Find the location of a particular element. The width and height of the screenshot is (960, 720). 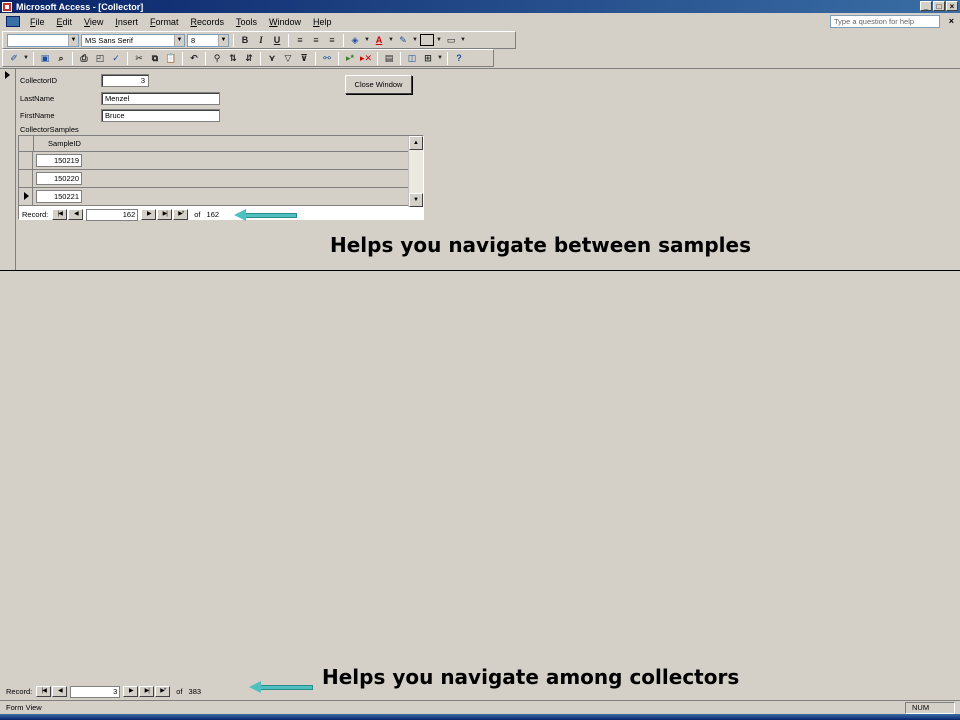

form-icon is located at coordinates (13, 21).